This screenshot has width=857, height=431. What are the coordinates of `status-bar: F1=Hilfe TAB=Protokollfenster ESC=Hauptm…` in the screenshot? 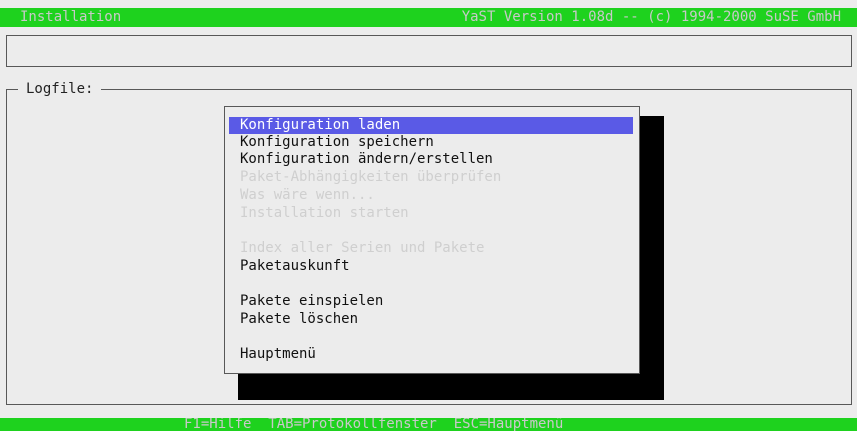 It's located at (428, 424).